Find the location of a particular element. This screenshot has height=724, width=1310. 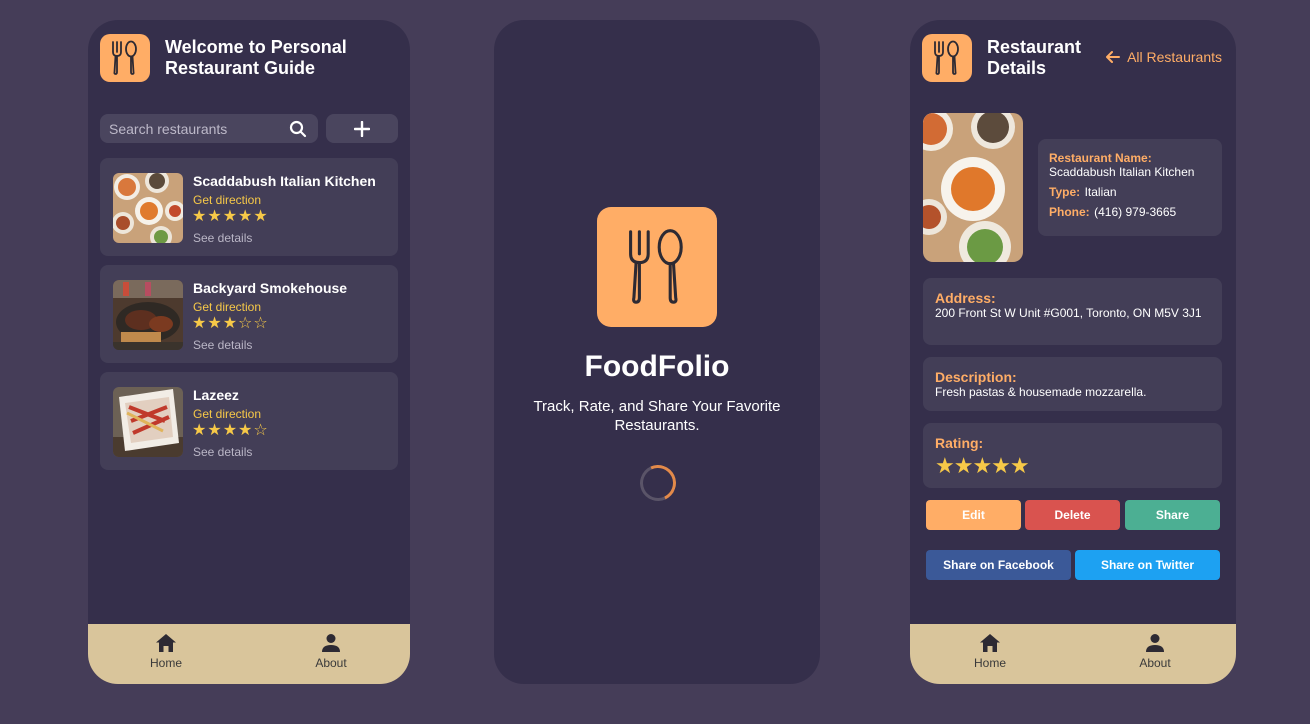

name-label: Restaurant Name: is located at coordinates (1100, 158).